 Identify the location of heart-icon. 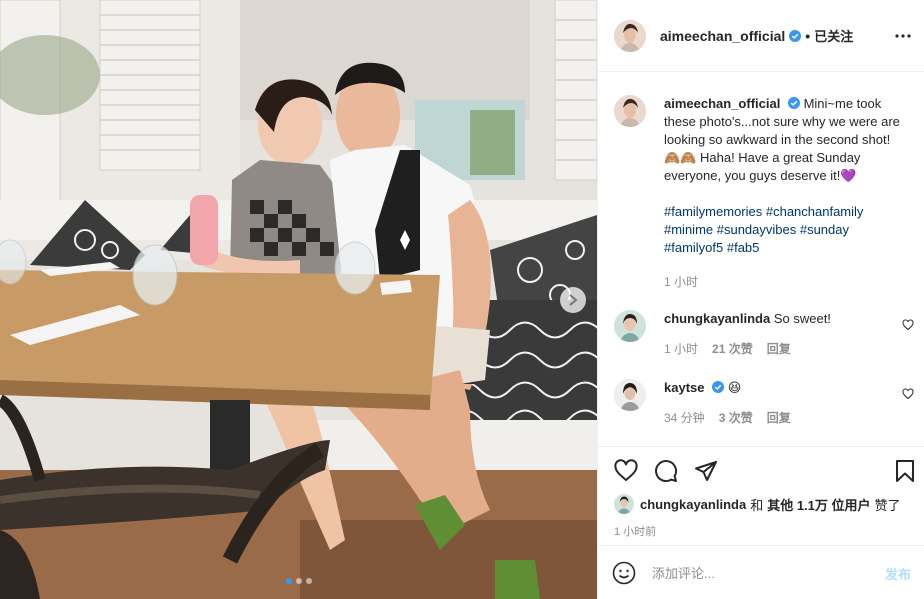
(626, 470).